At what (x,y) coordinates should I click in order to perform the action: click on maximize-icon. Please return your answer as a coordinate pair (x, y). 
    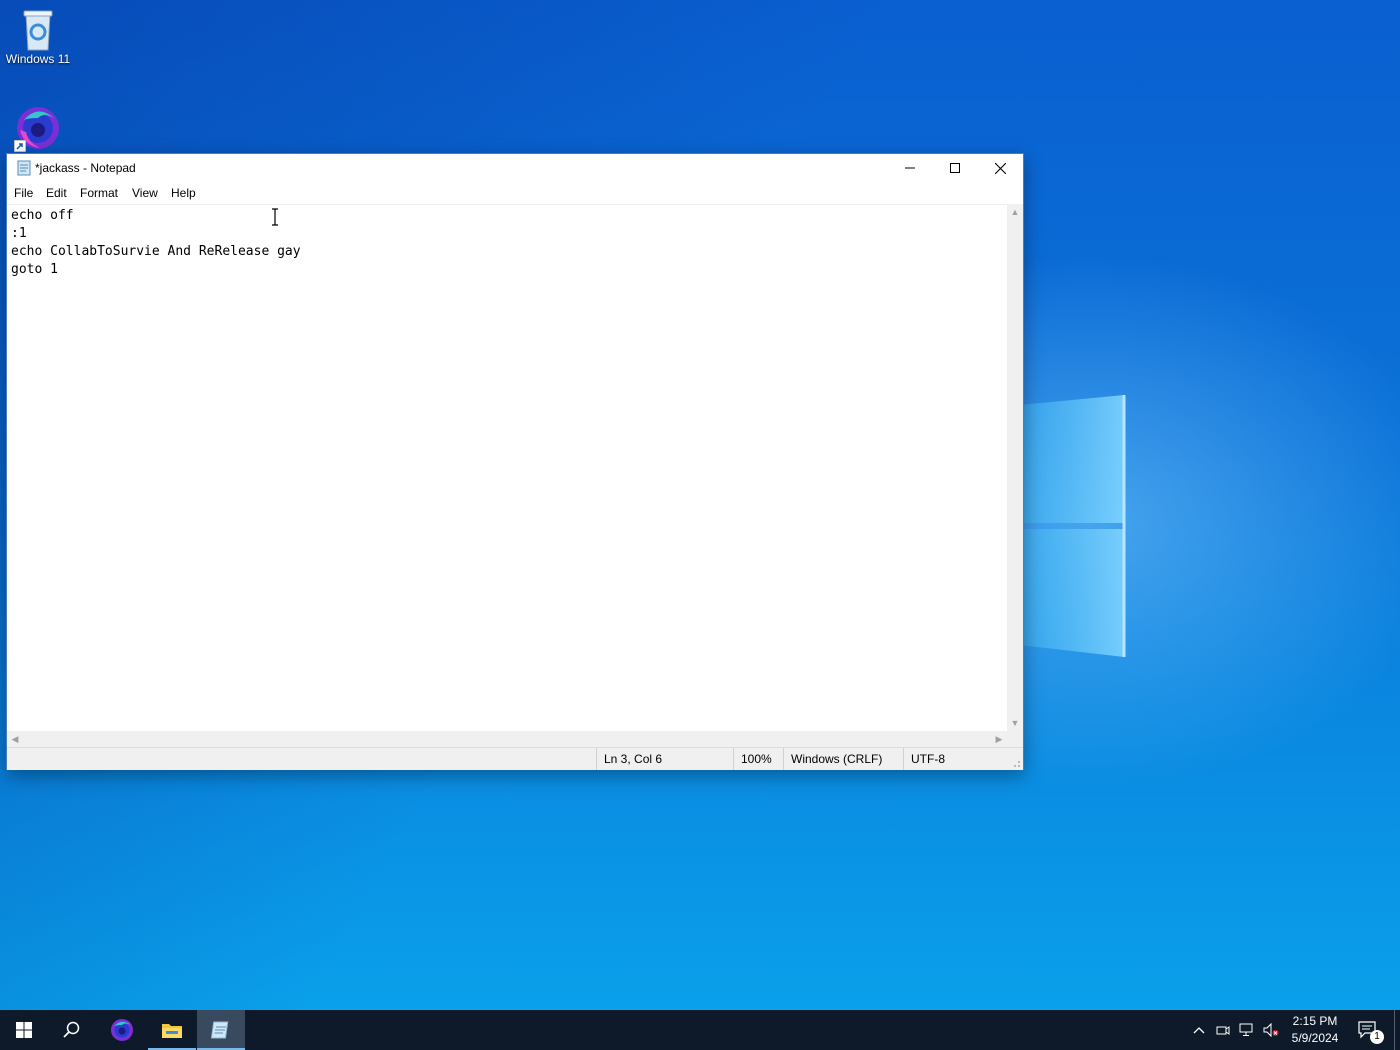
    Looking at the image, I should click on (955, 168).